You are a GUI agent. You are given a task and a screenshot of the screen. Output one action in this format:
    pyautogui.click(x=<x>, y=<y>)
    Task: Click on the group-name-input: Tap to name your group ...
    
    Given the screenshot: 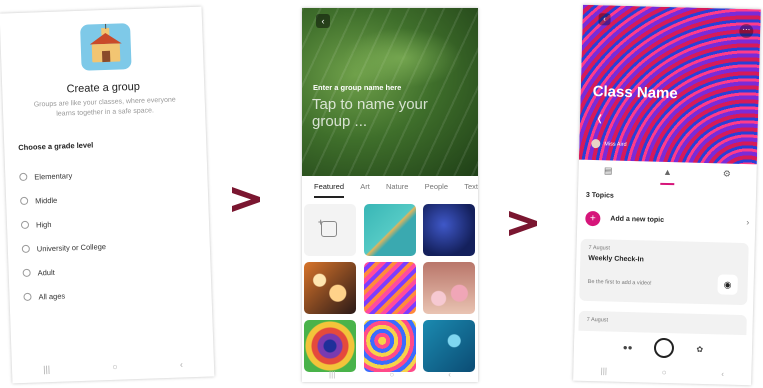 What is the action you would take?
    pyautogui.click(x=391, y=113)
    